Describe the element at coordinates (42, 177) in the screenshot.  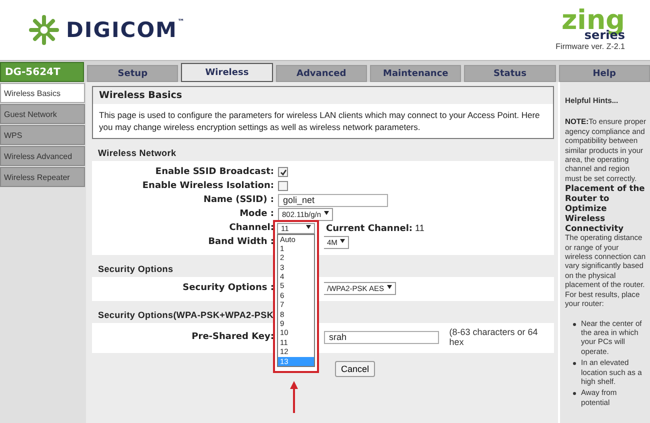
I see `sidebar-item: Wireless Repeater` at that location.